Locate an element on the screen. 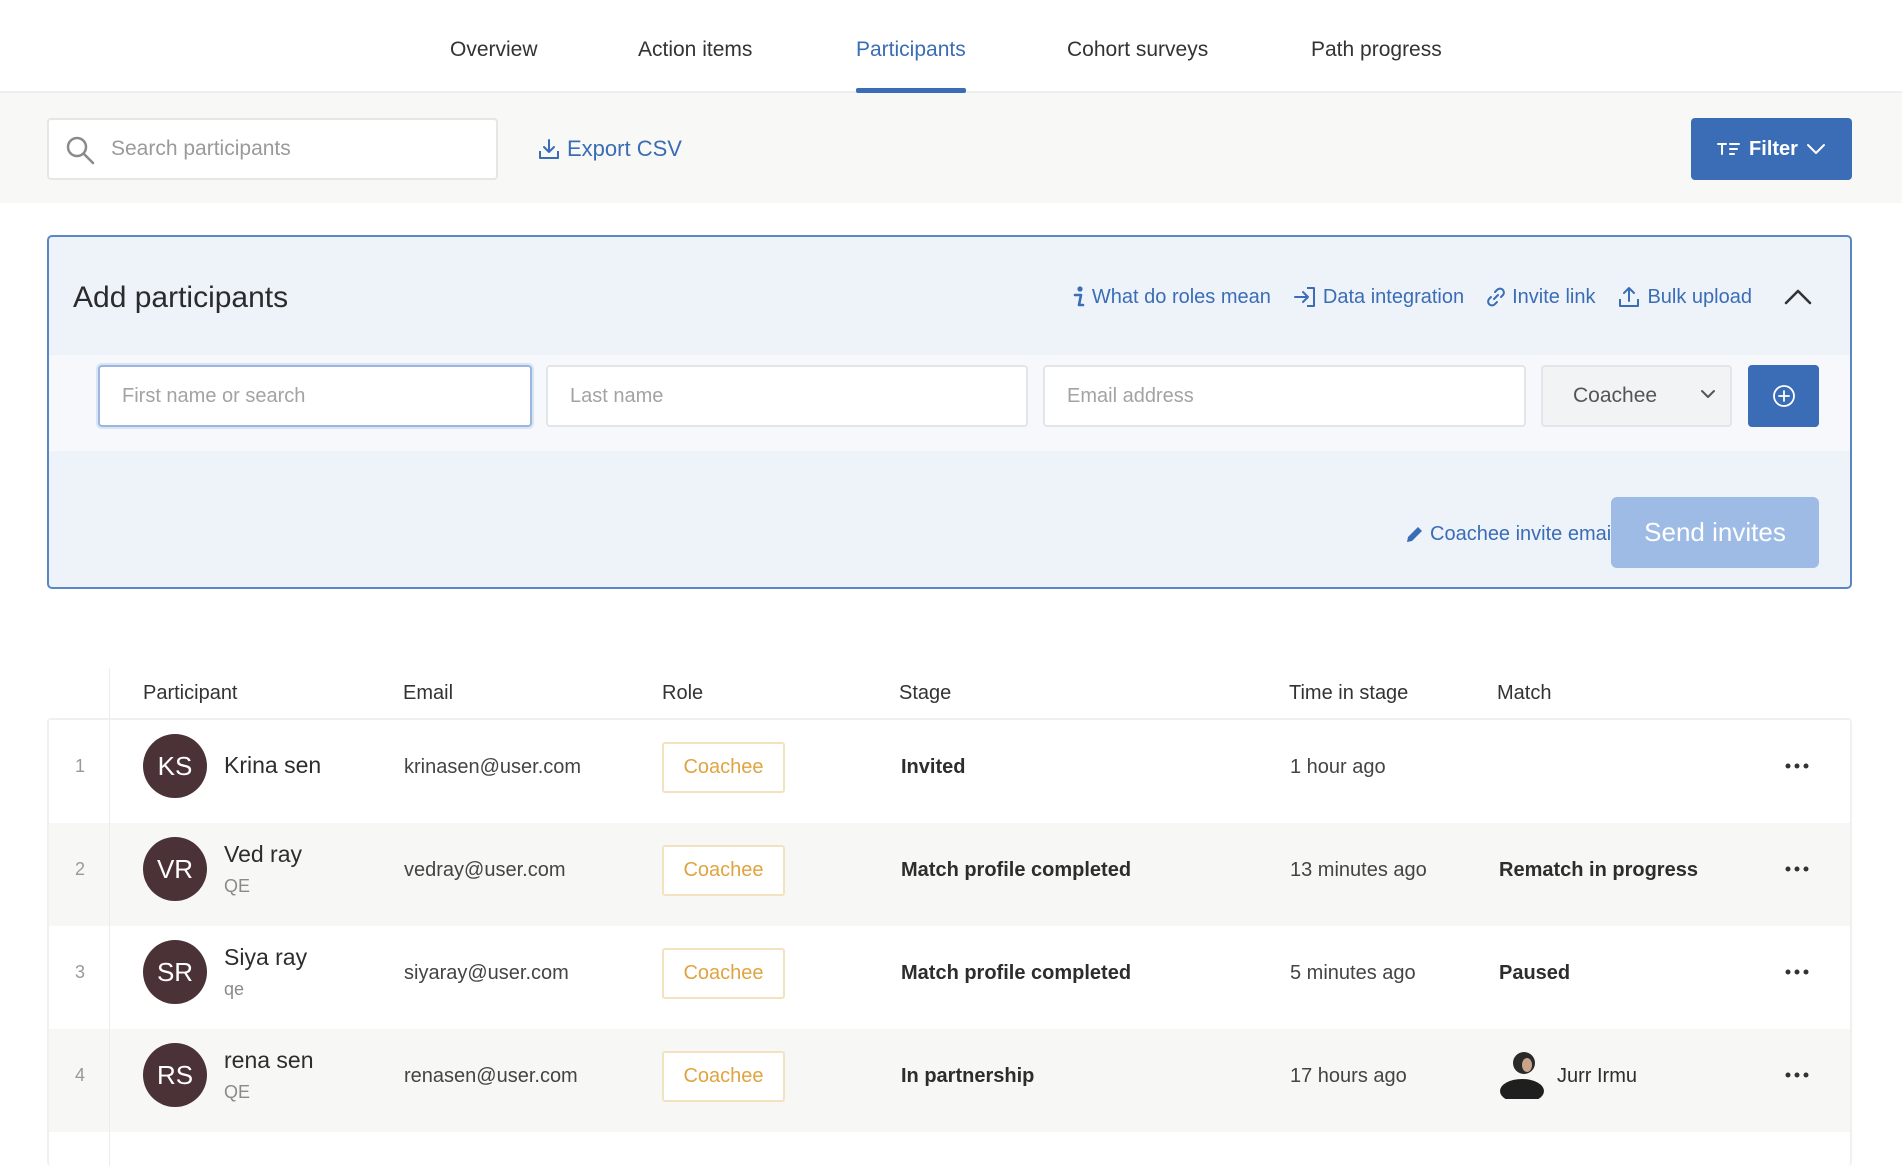 This screenshot has width=1902, height=1166. download-icon is located at coordinates (549, 149).